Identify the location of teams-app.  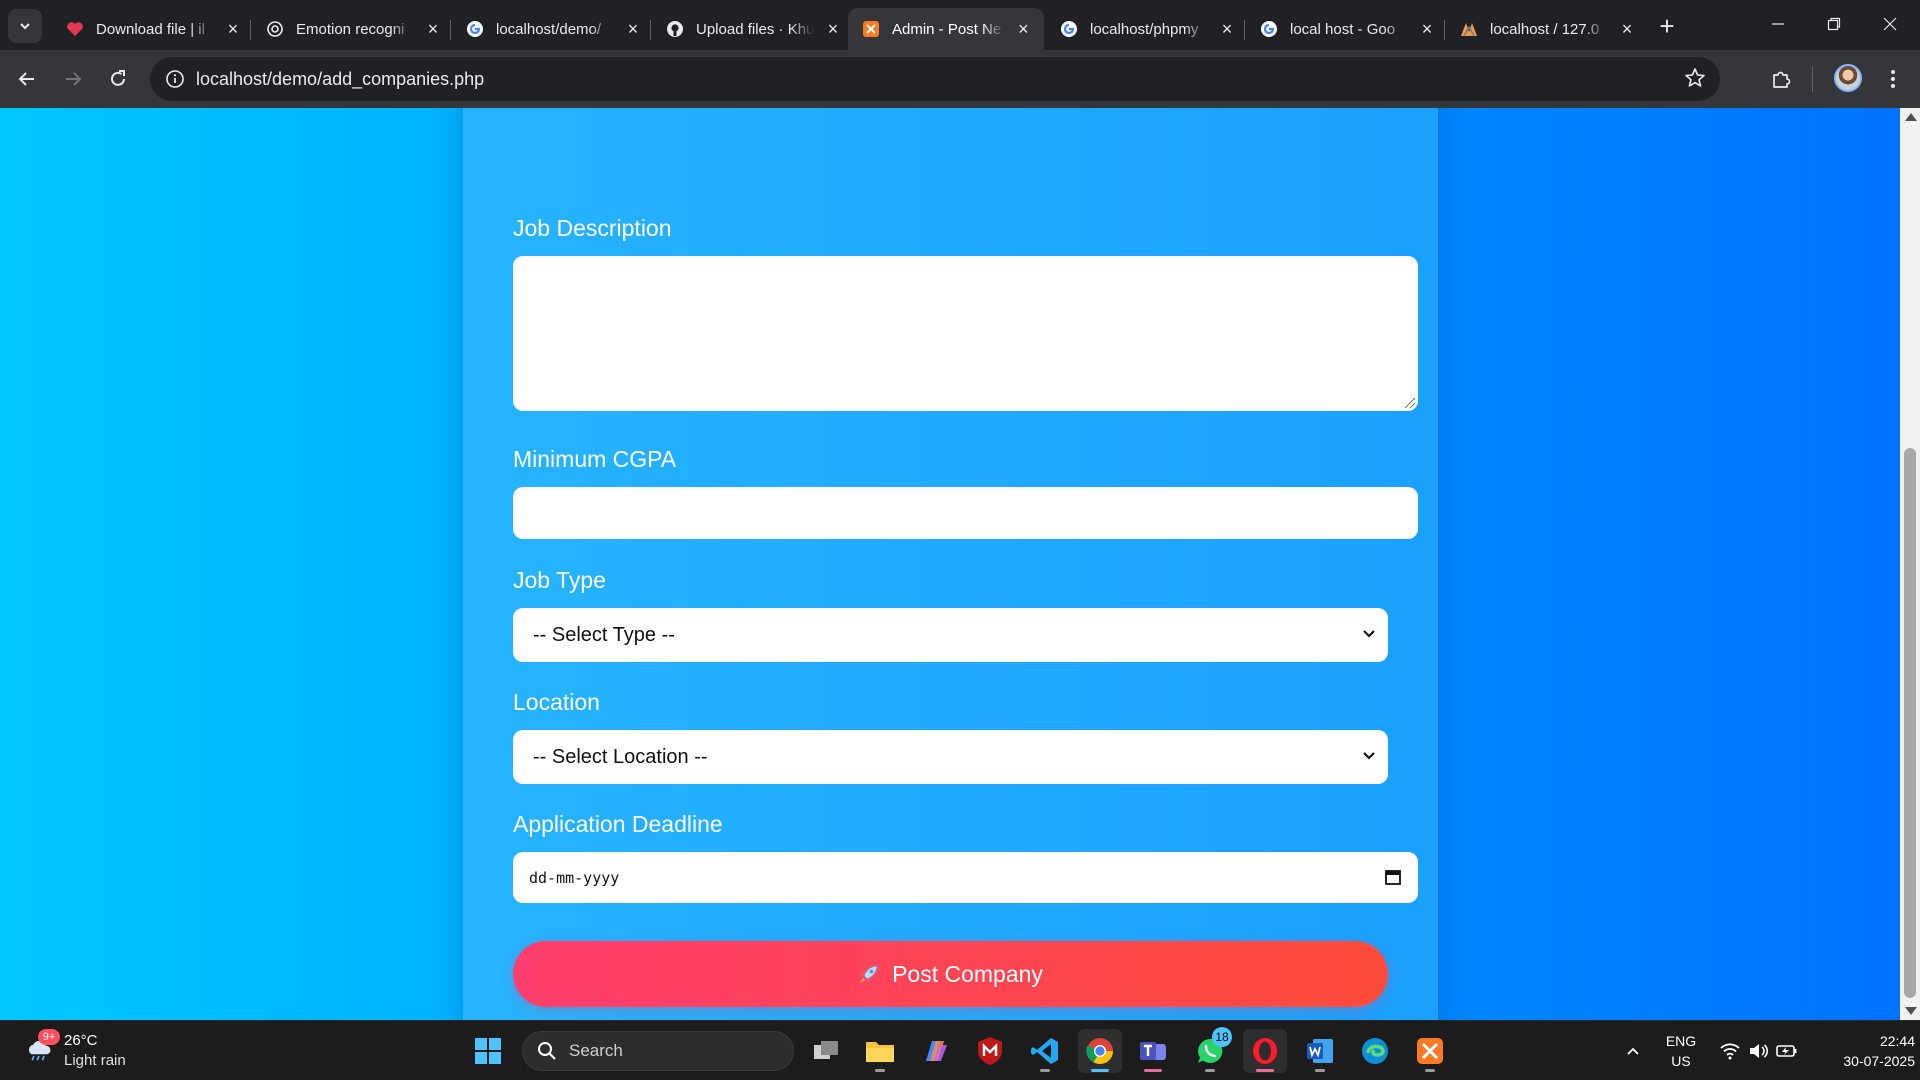
(1153, 1051).